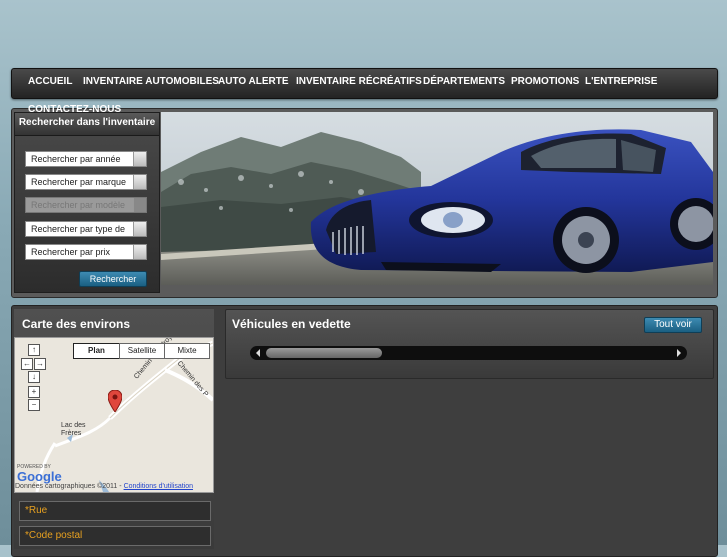 This screenshot has width=727, height=557. Describe the element at coordinates (96, 351) in the screenshot. I see `map-type-plan: Plan` at that location.